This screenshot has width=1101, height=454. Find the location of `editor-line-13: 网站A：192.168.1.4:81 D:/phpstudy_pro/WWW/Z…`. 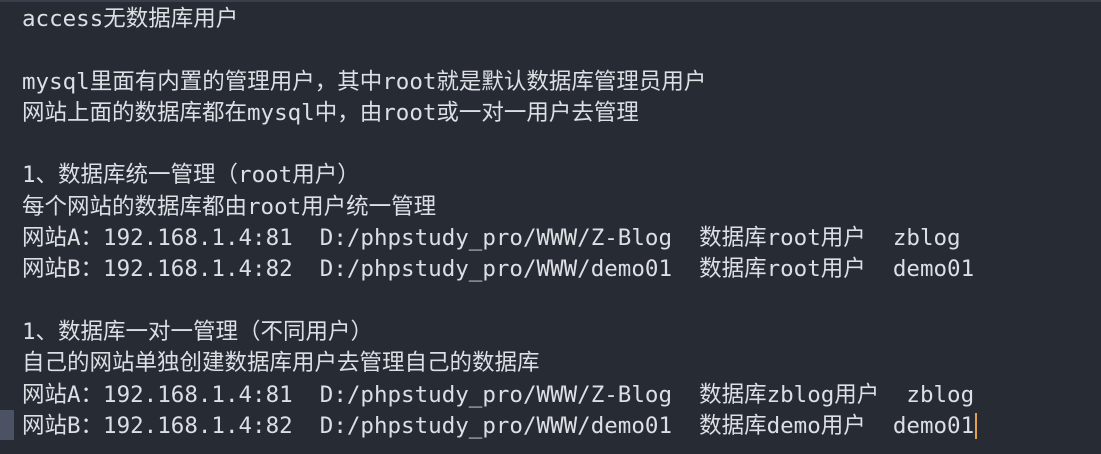

editor-line-13: 网站A：192.168.1.4:81 D:/phpstudy_pro/WWW/Z… is located at coordinates (561, 395).